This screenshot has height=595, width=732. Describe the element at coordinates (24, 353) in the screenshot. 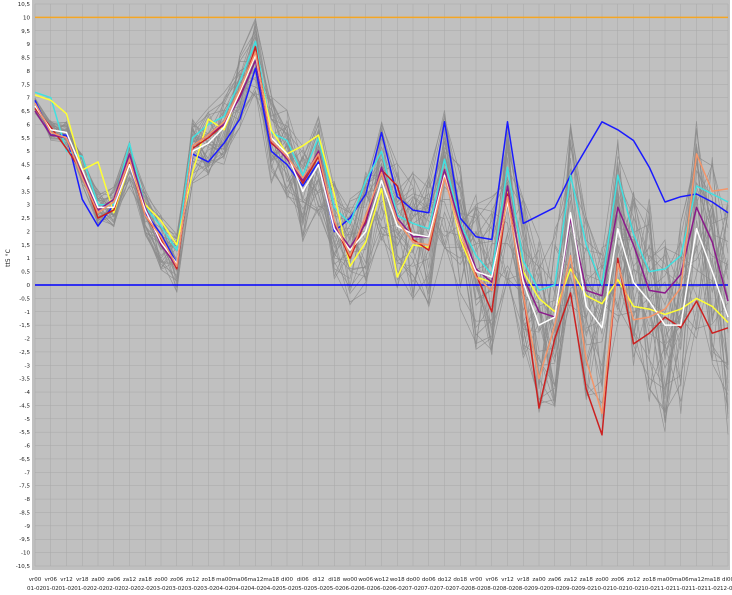

I see `y-tick-label: -2,5` at that location.